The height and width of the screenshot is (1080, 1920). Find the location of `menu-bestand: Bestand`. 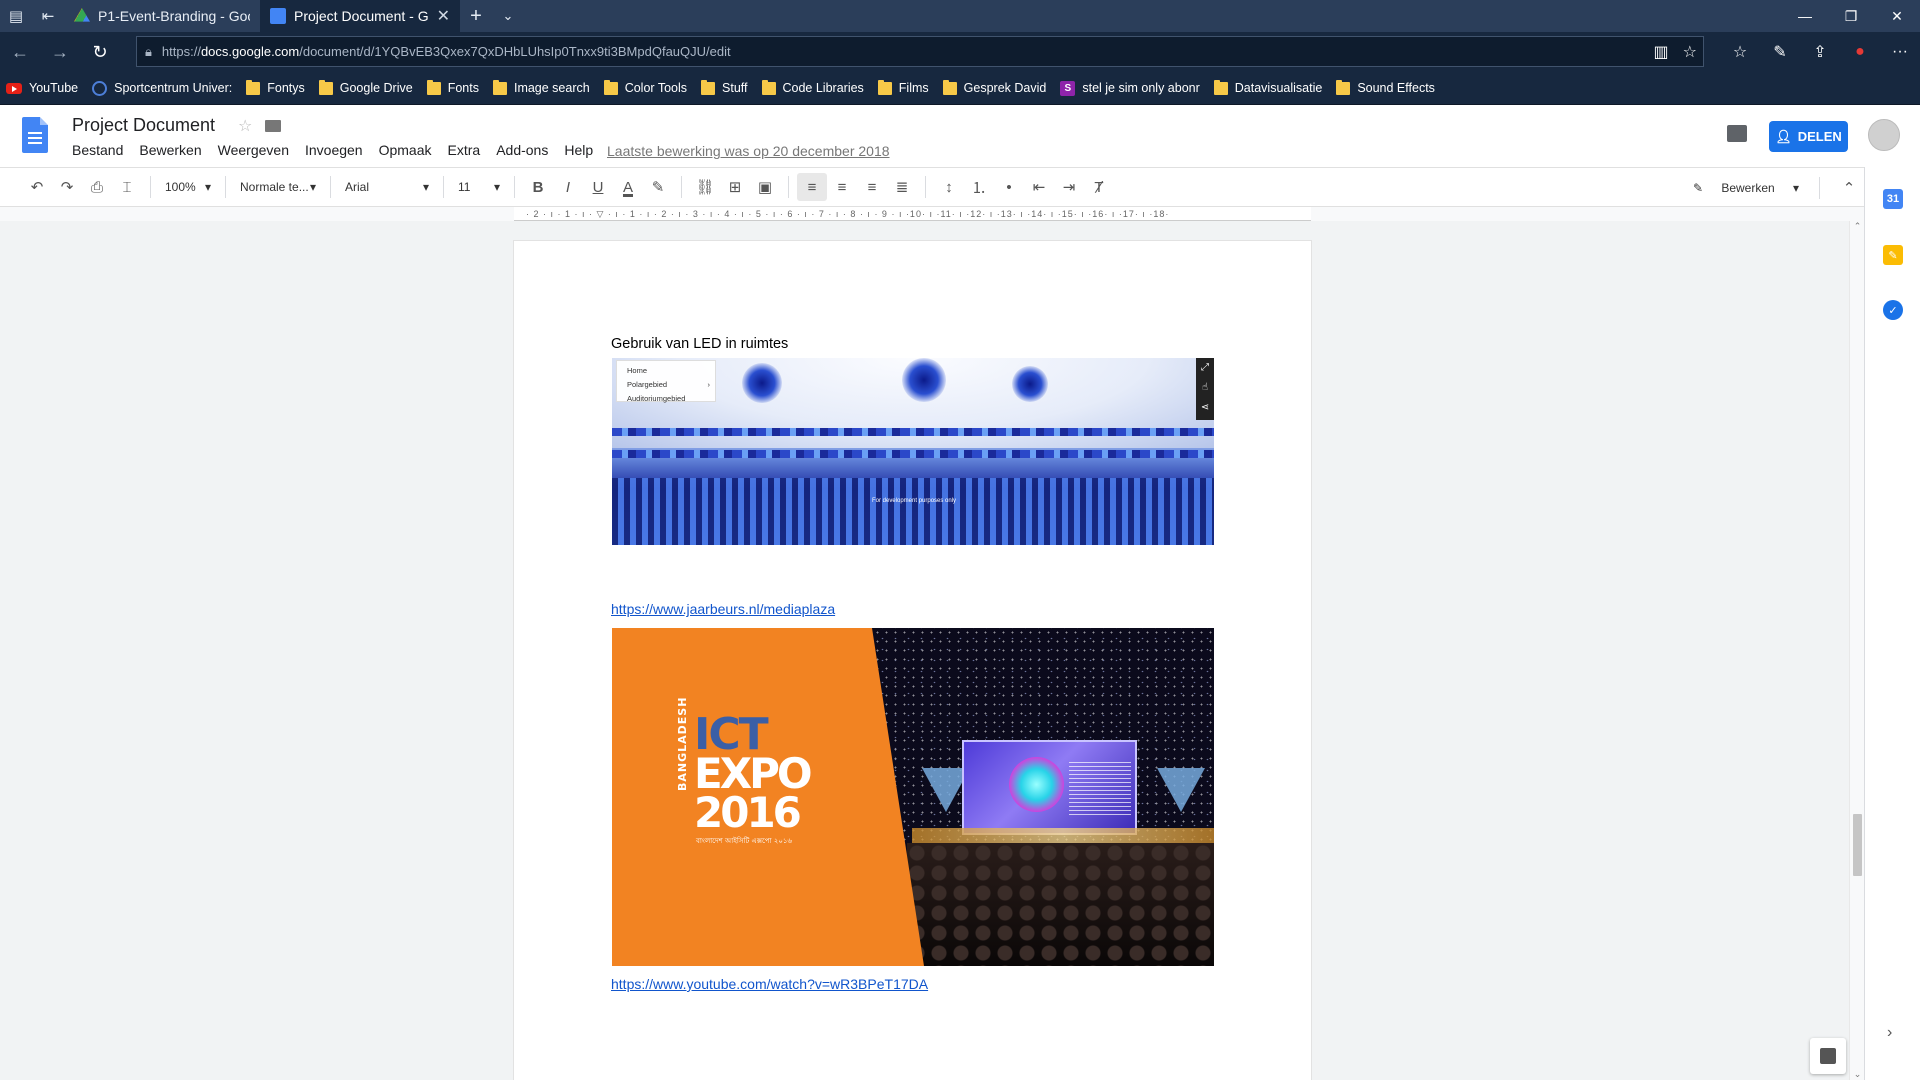

menu-bestand: Bestand is located at coordinates (97, 150).